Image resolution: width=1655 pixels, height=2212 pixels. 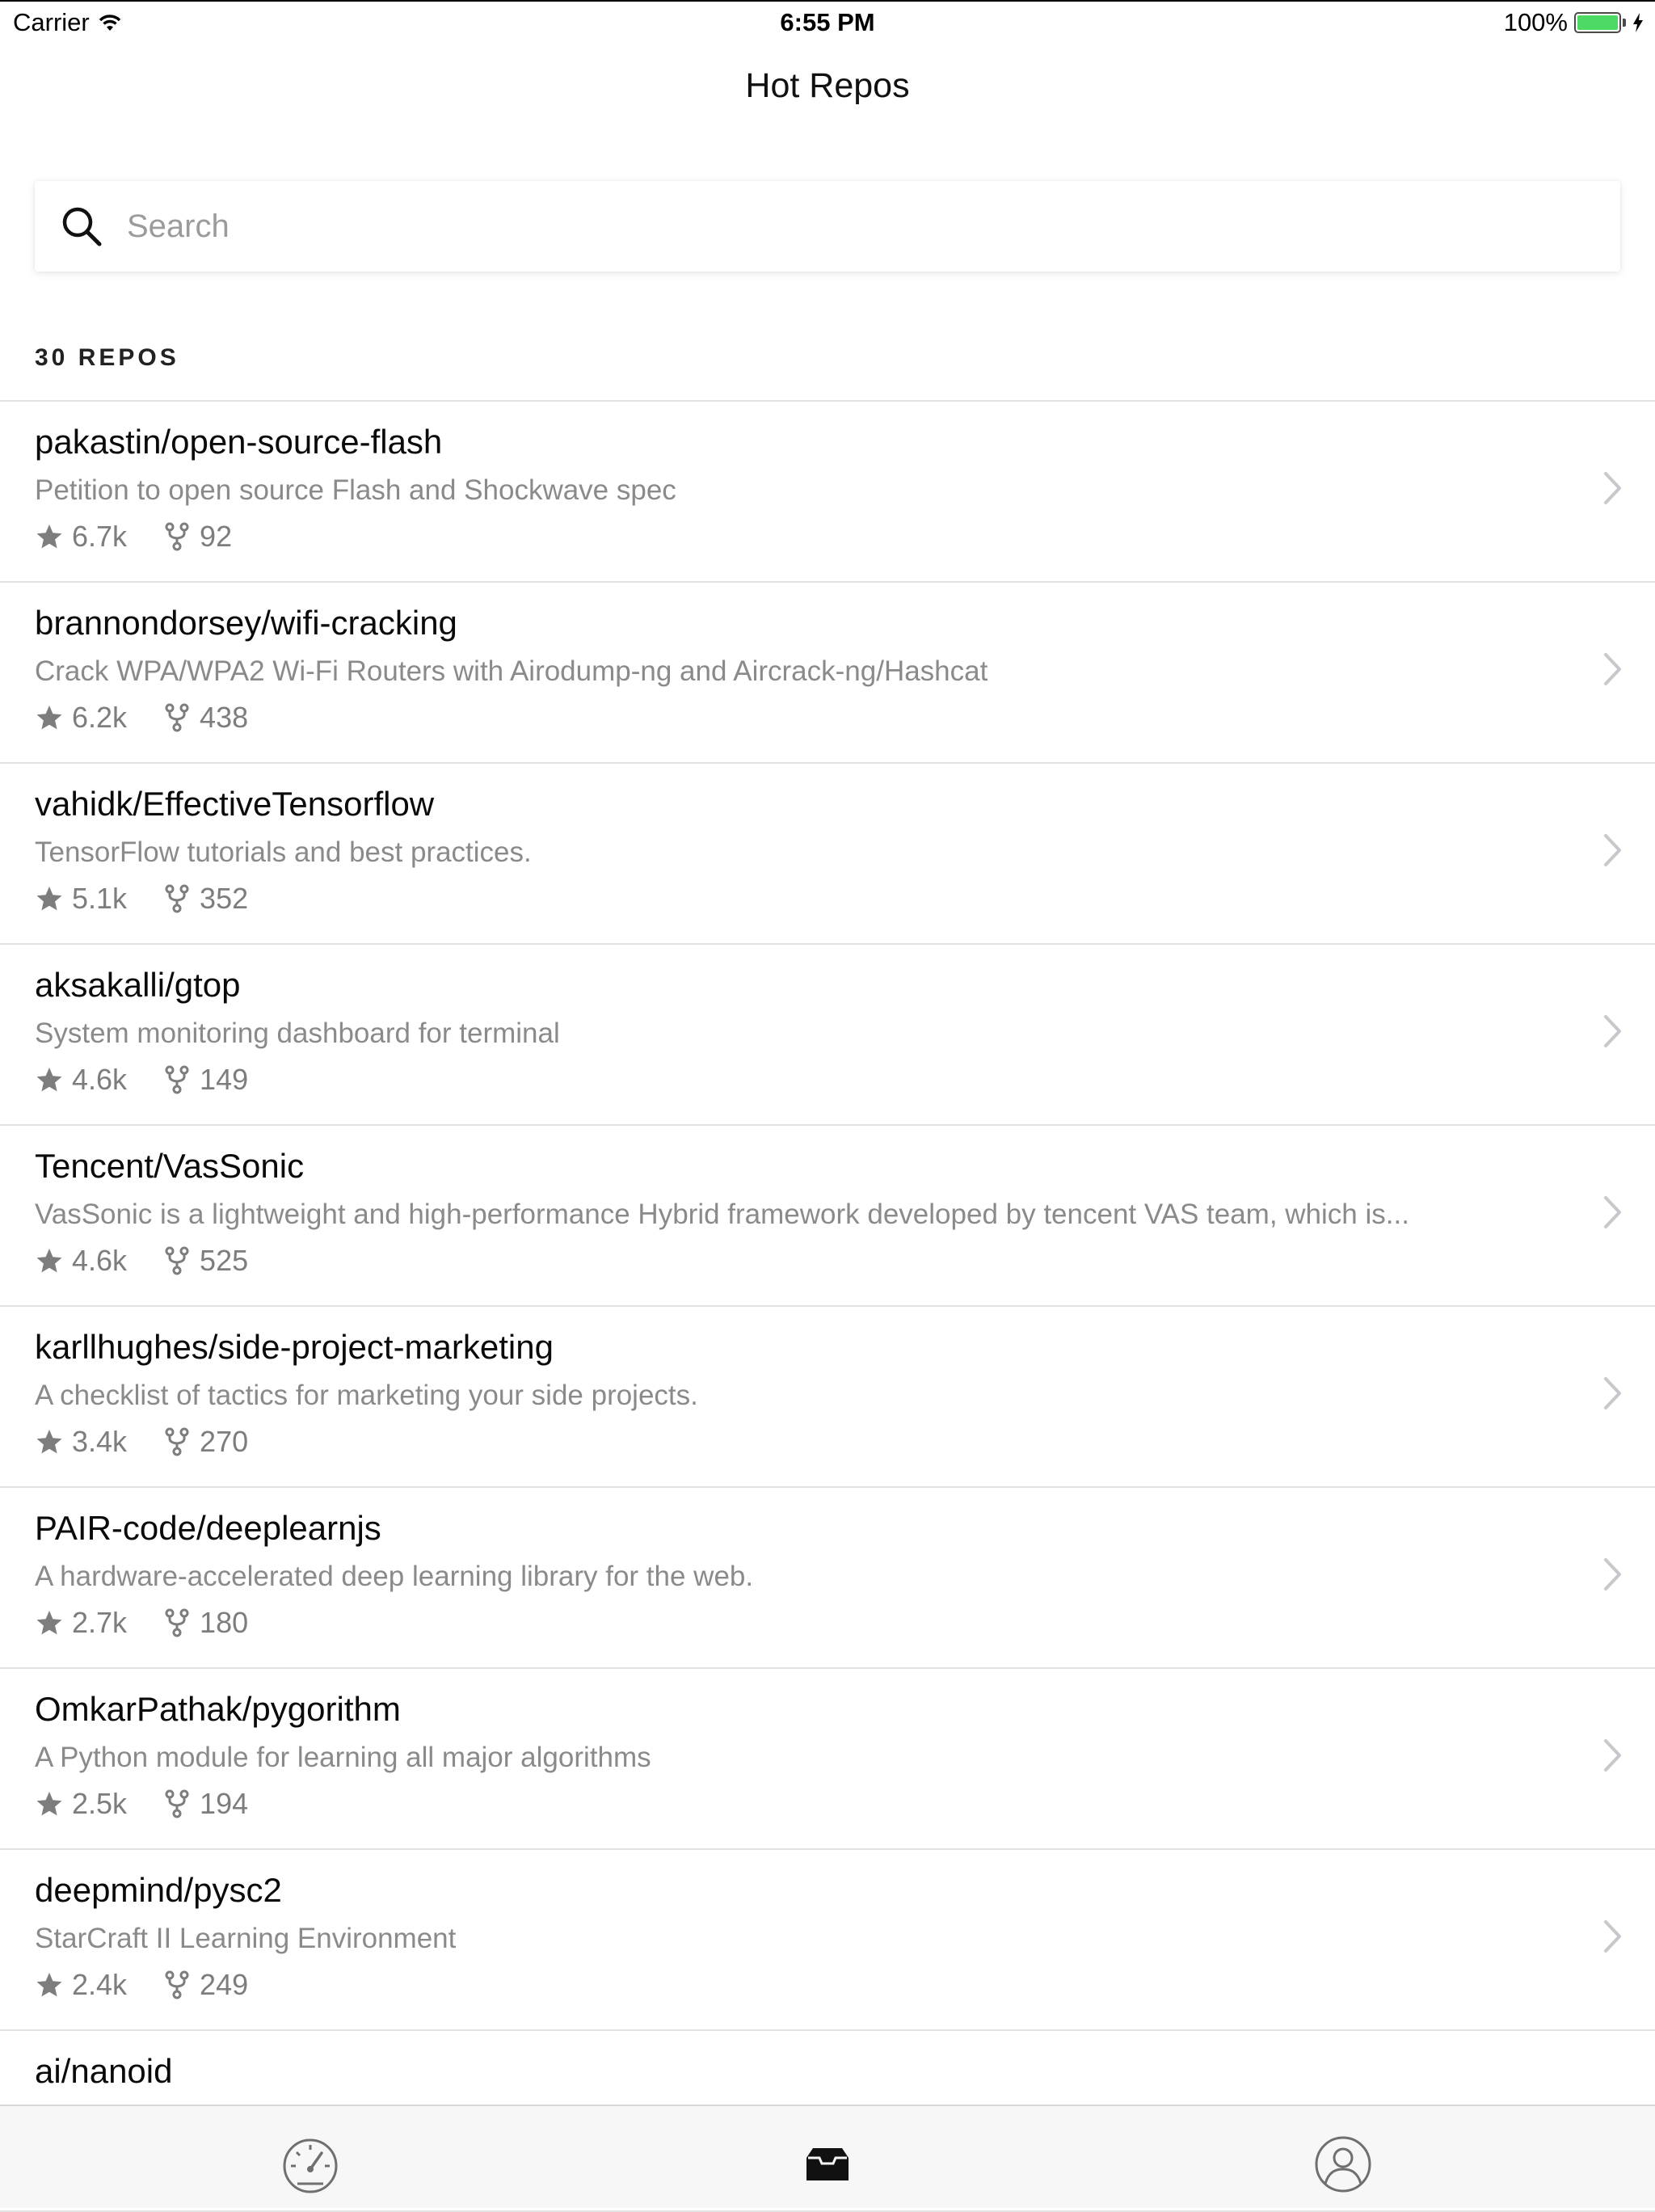 I want to click on forks-count: 180, so click(x=224, y=1622).